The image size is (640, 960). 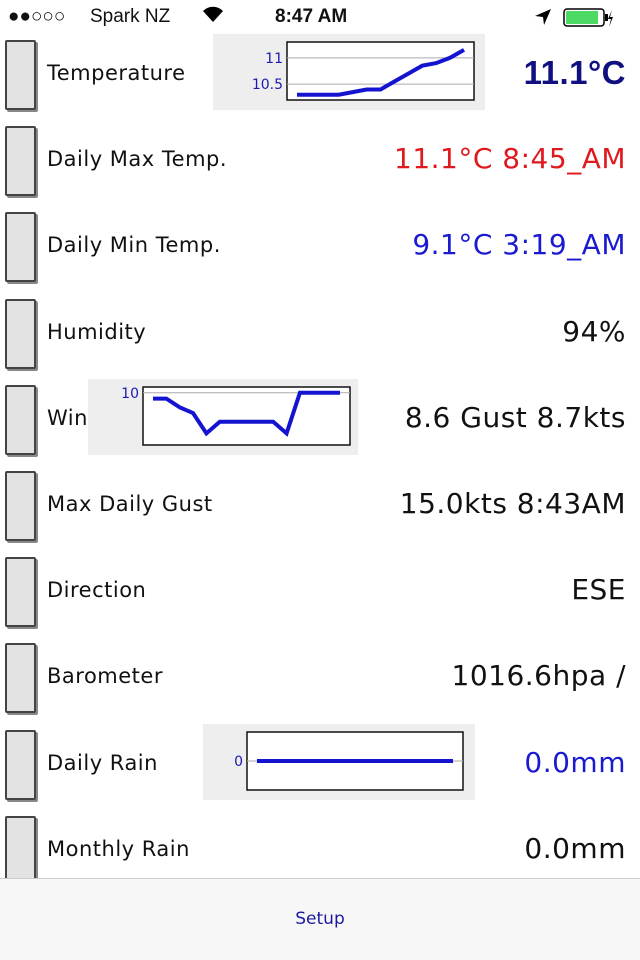 I want to click on status-bar: ●●○○○ Spark NZ 8:47 AM, so click(x=320, y=17).